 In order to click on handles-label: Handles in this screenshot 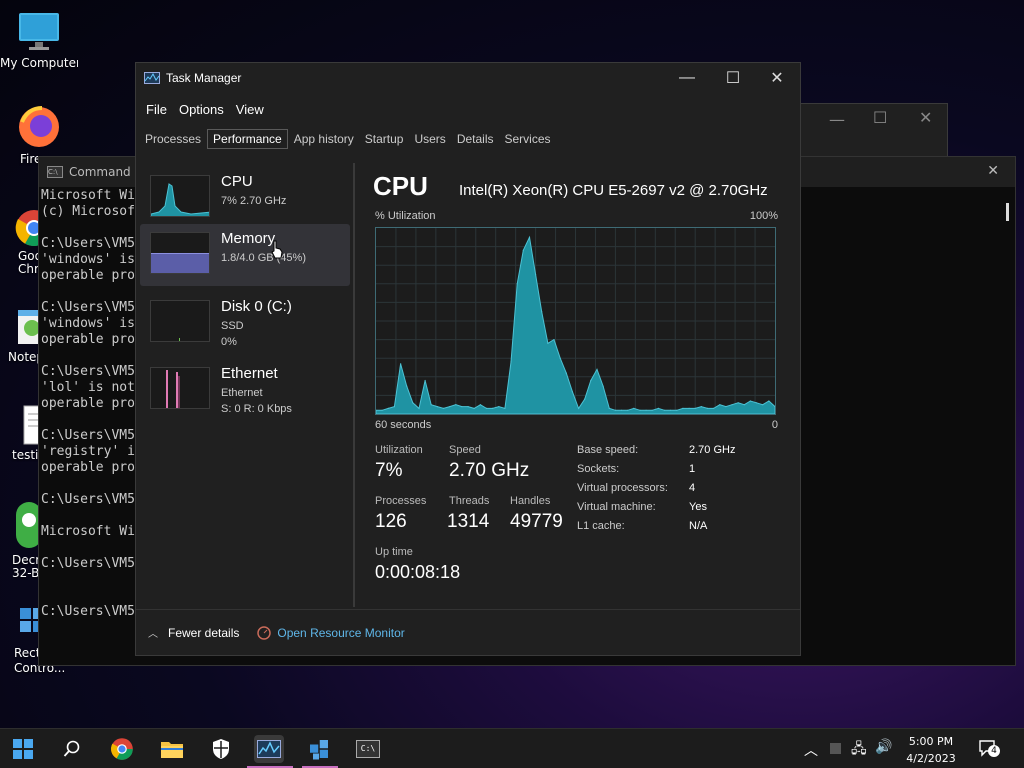, I will do `click(530, 501)`.